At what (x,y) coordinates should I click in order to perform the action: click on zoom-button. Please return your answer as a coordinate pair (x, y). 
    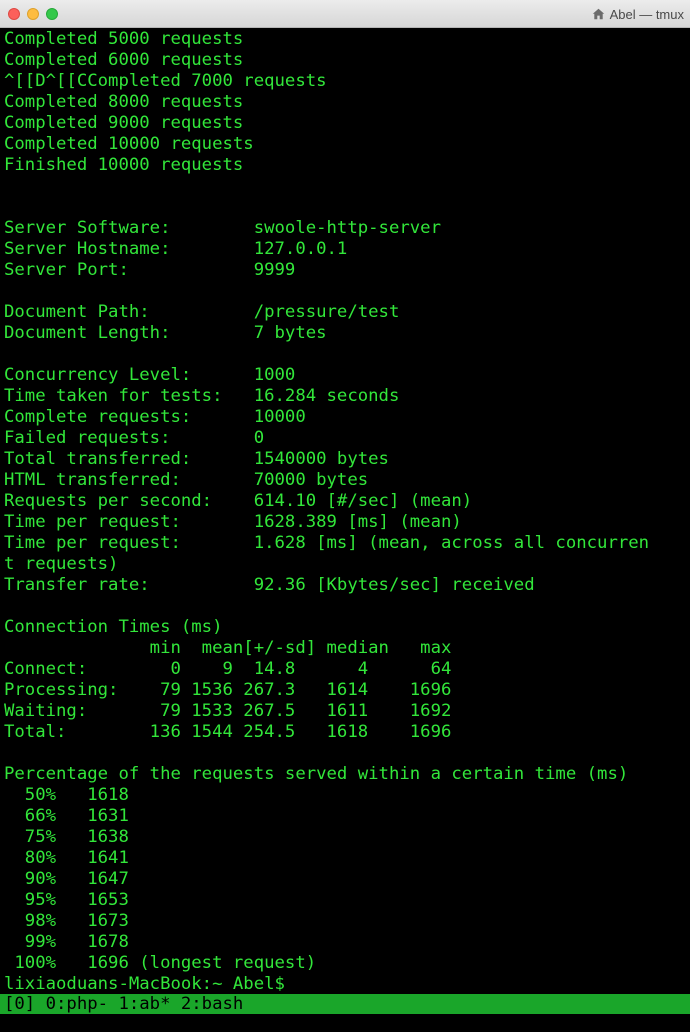
    Looking at the image, I should click on (52, 14).